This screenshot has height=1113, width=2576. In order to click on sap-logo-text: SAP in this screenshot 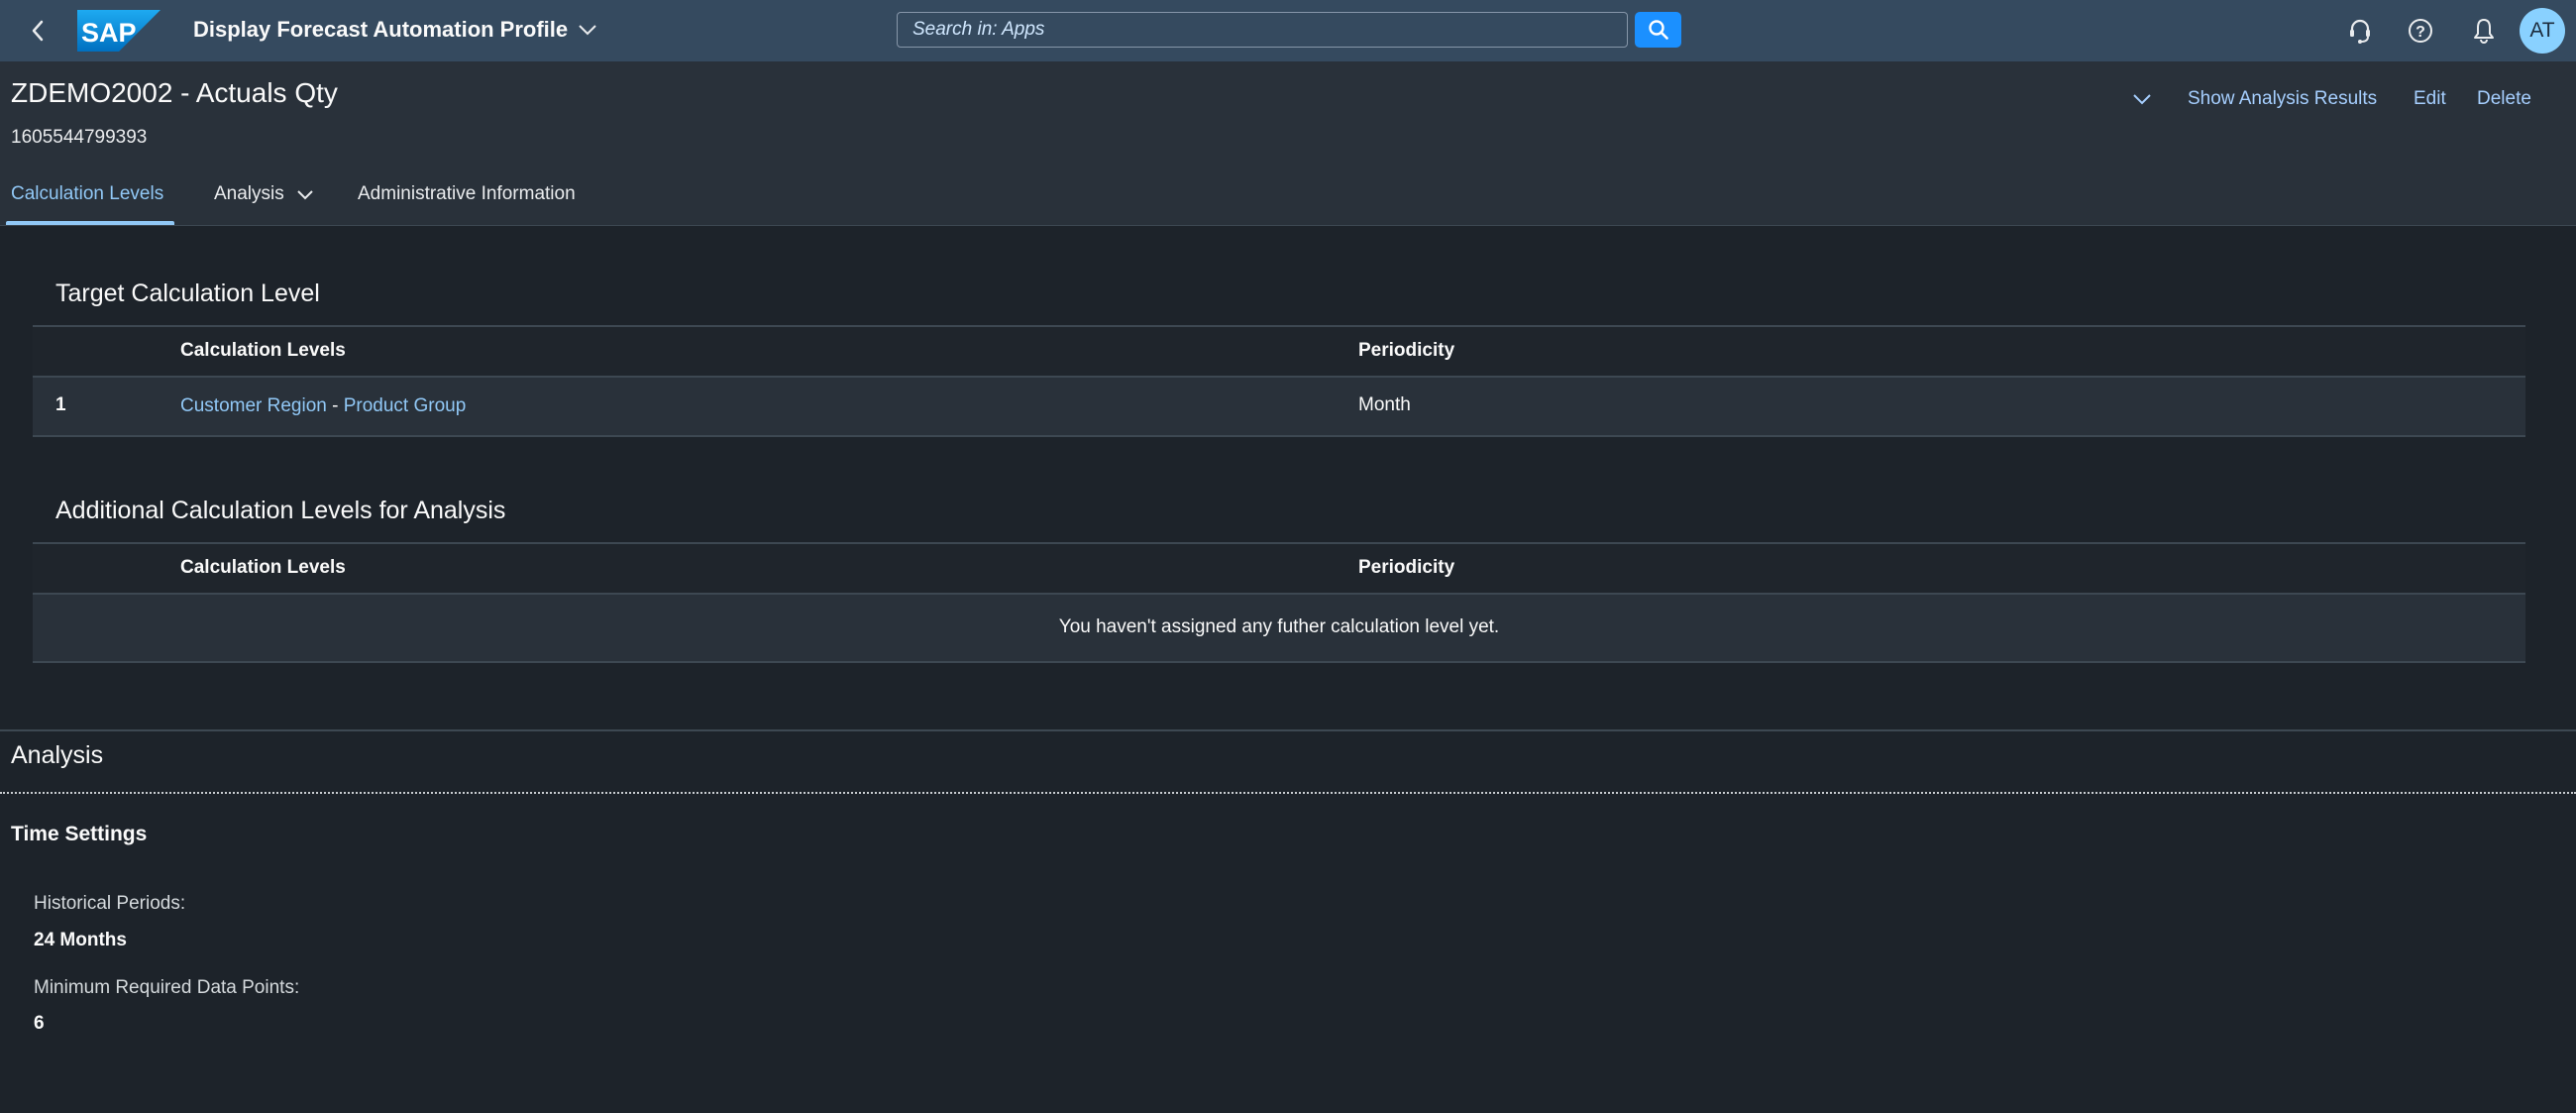, I will do `click(109, 33)`.